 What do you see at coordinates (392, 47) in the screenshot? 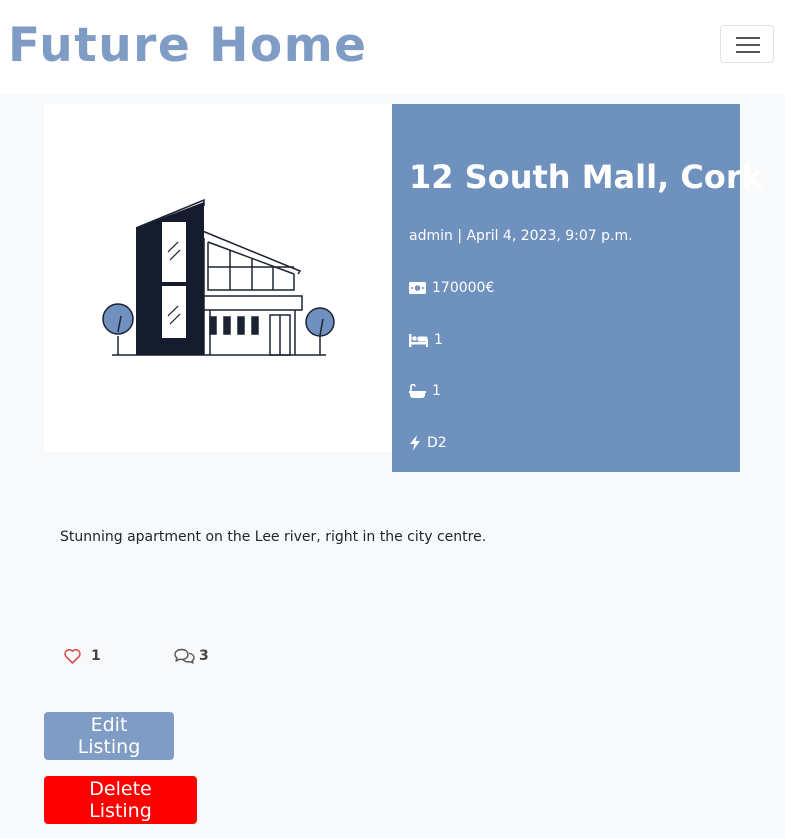
I see `navbar: Future Home` at bounding box center [392, 47].